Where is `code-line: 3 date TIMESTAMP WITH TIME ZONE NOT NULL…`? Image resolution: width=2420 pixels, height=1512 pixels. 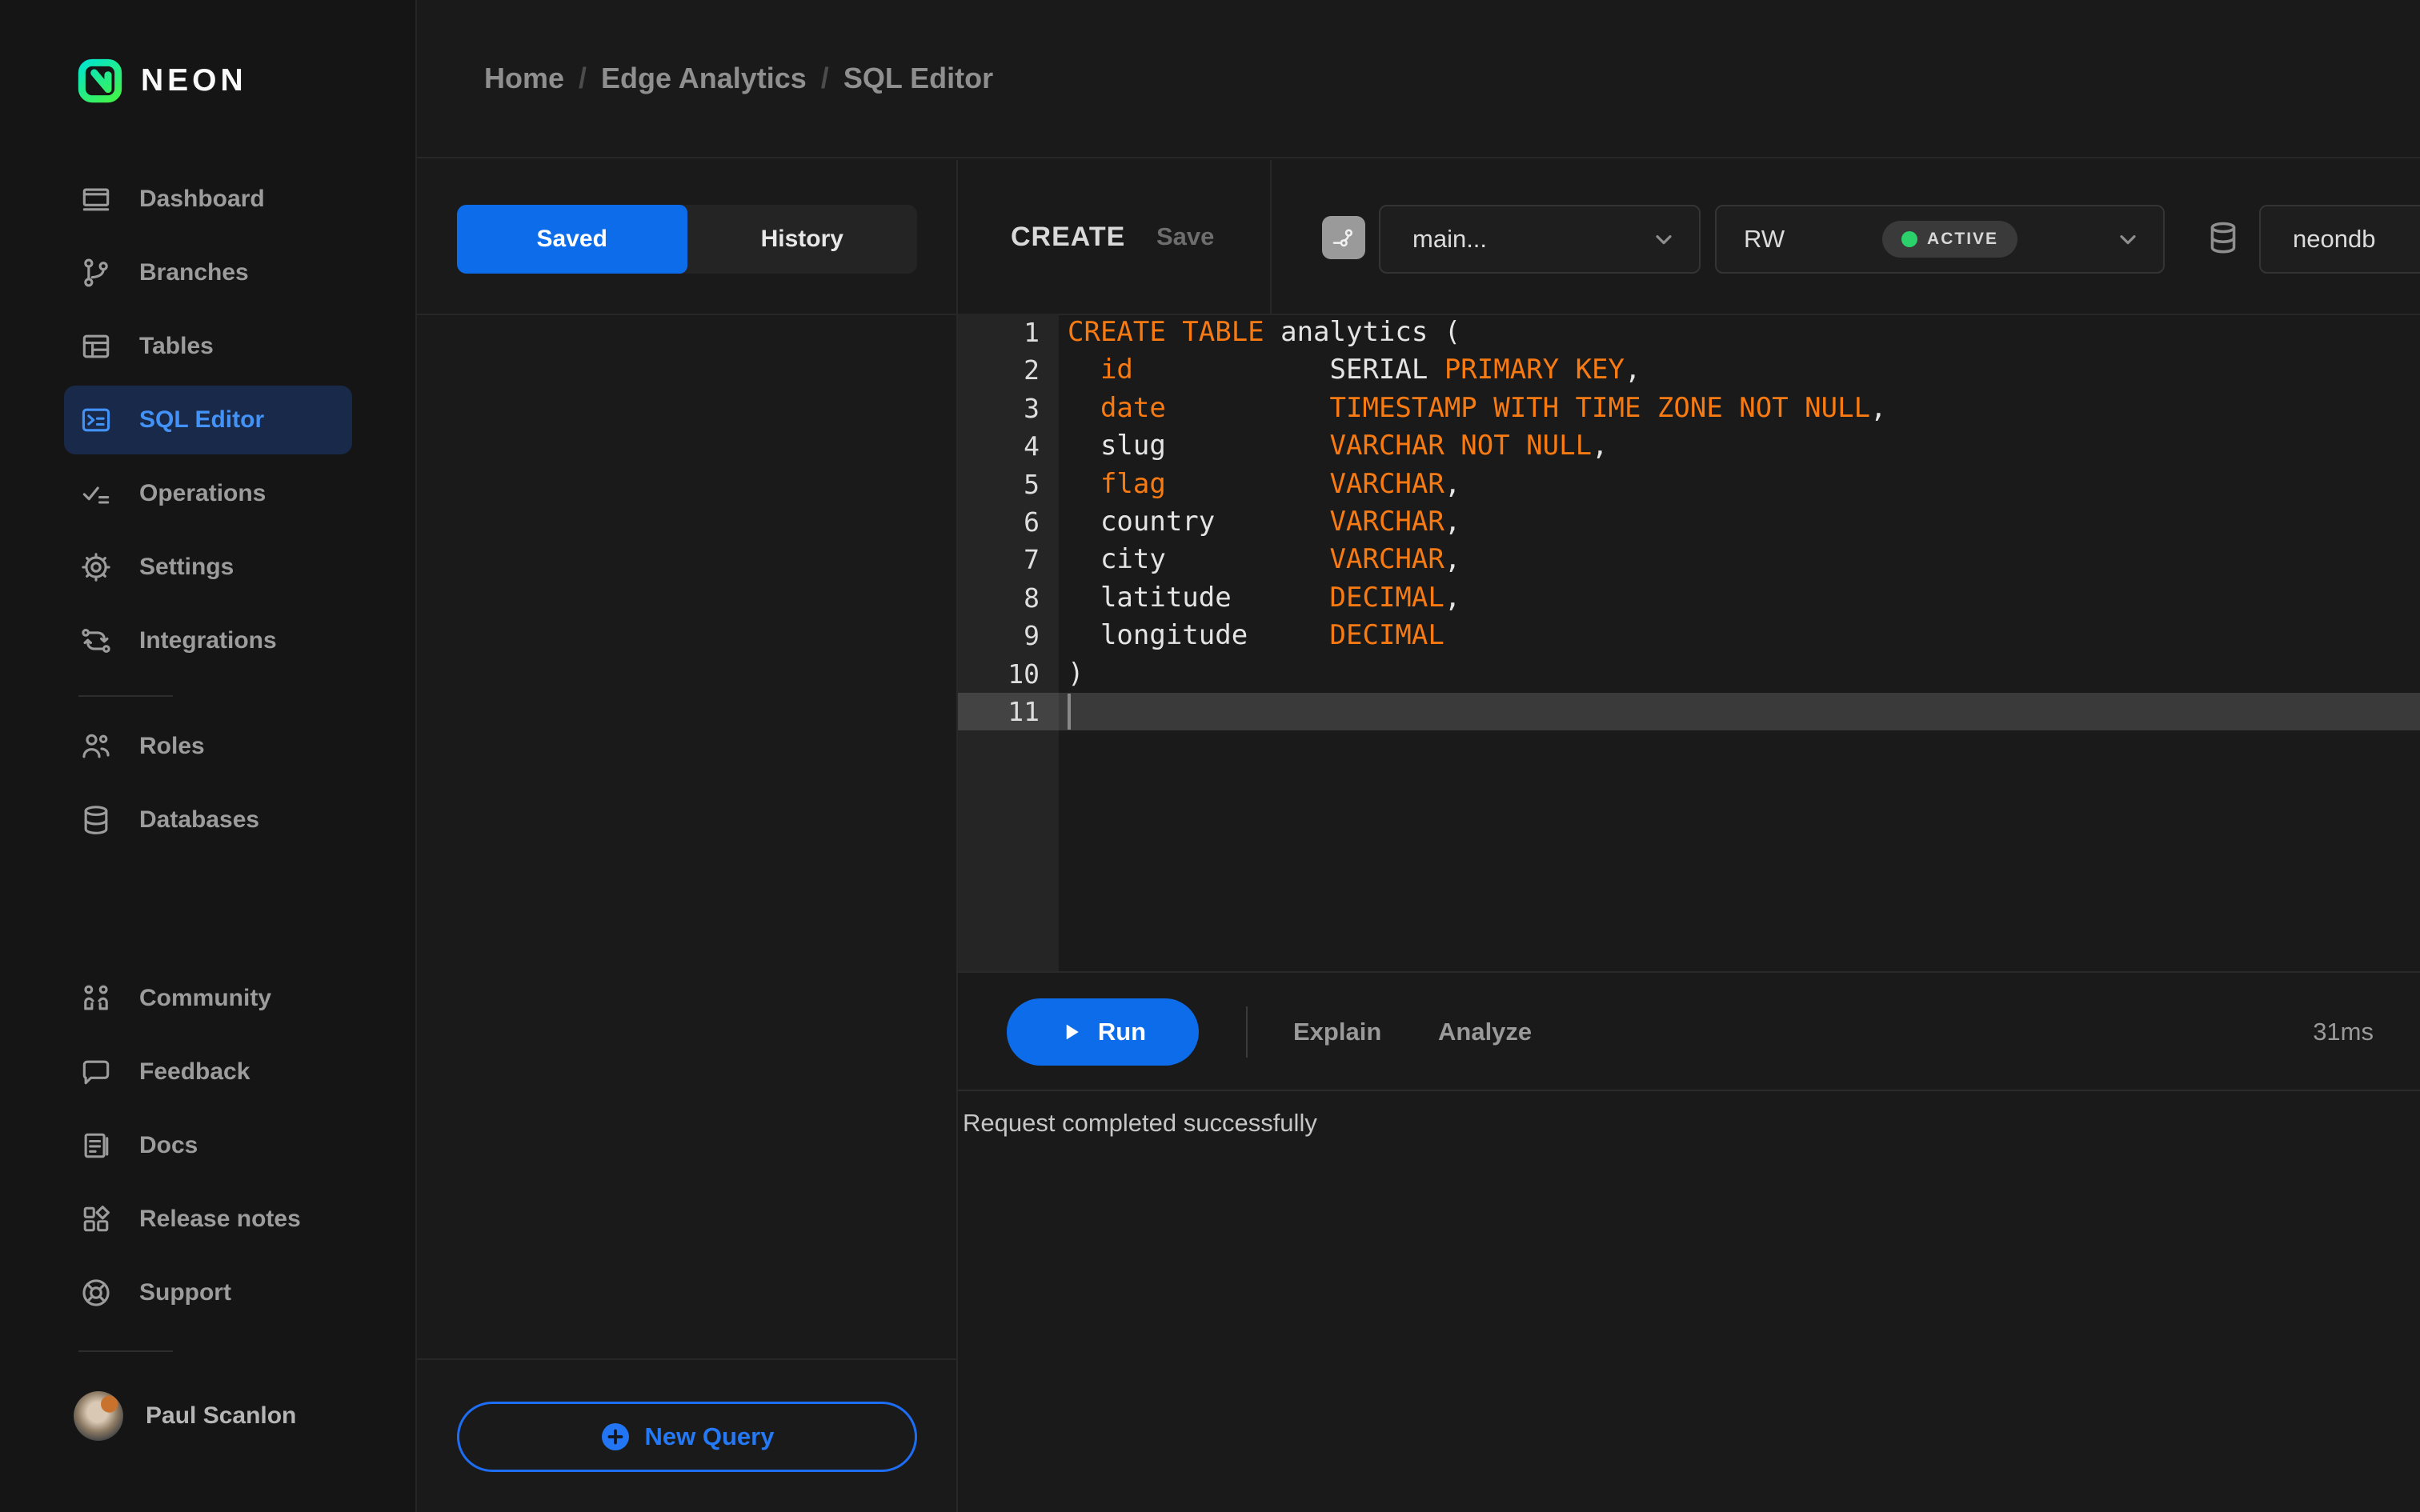 code-line: 3 date TIMESTAMP WITH TIME ZONE NOT NULL… is located at coordinates (1689, 408).